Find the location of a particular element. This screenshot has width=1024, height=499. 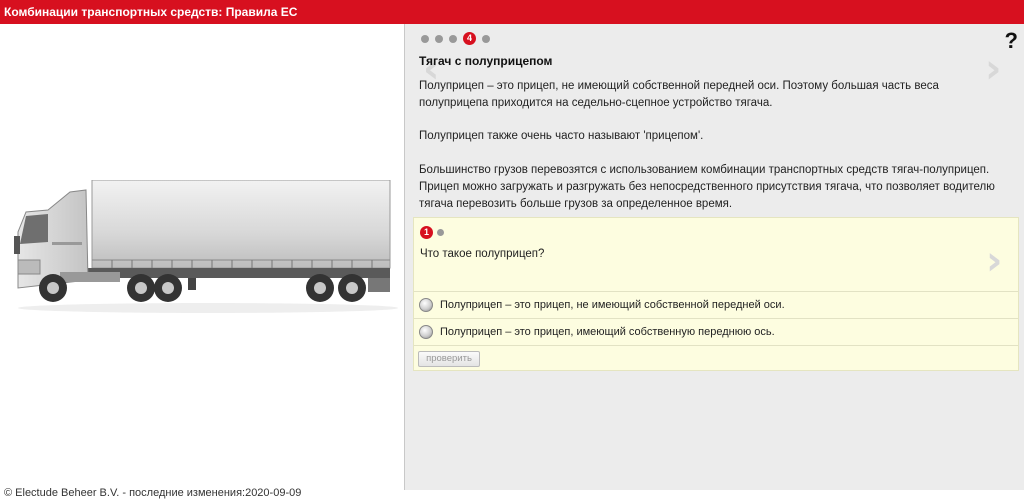

section-title: Тягач с полуприцепом is located at coordinates (486, 61).